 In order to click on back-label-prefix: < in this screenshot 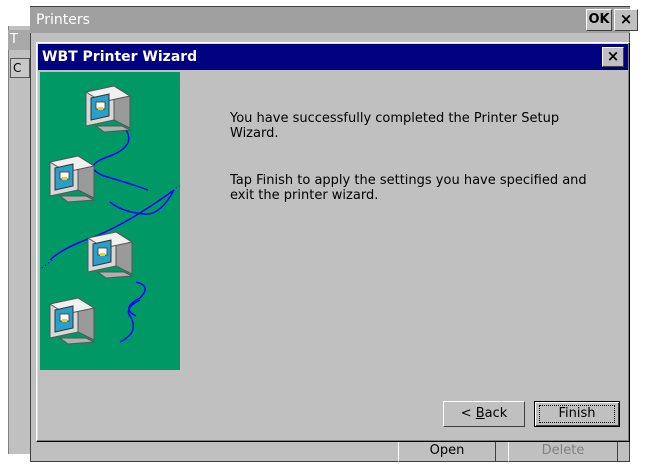, I will do `click(468, 413)`.